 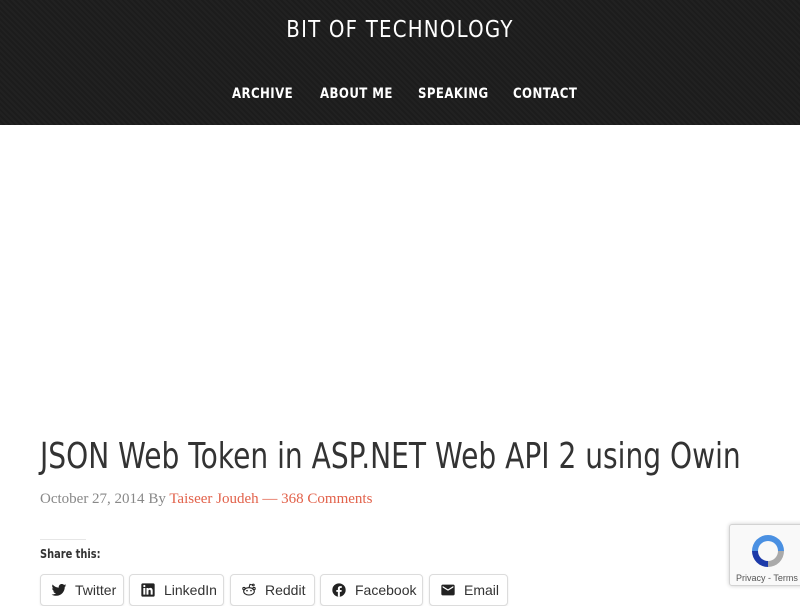 I want to click on linkedin-icon, so click(x=148, y=590).